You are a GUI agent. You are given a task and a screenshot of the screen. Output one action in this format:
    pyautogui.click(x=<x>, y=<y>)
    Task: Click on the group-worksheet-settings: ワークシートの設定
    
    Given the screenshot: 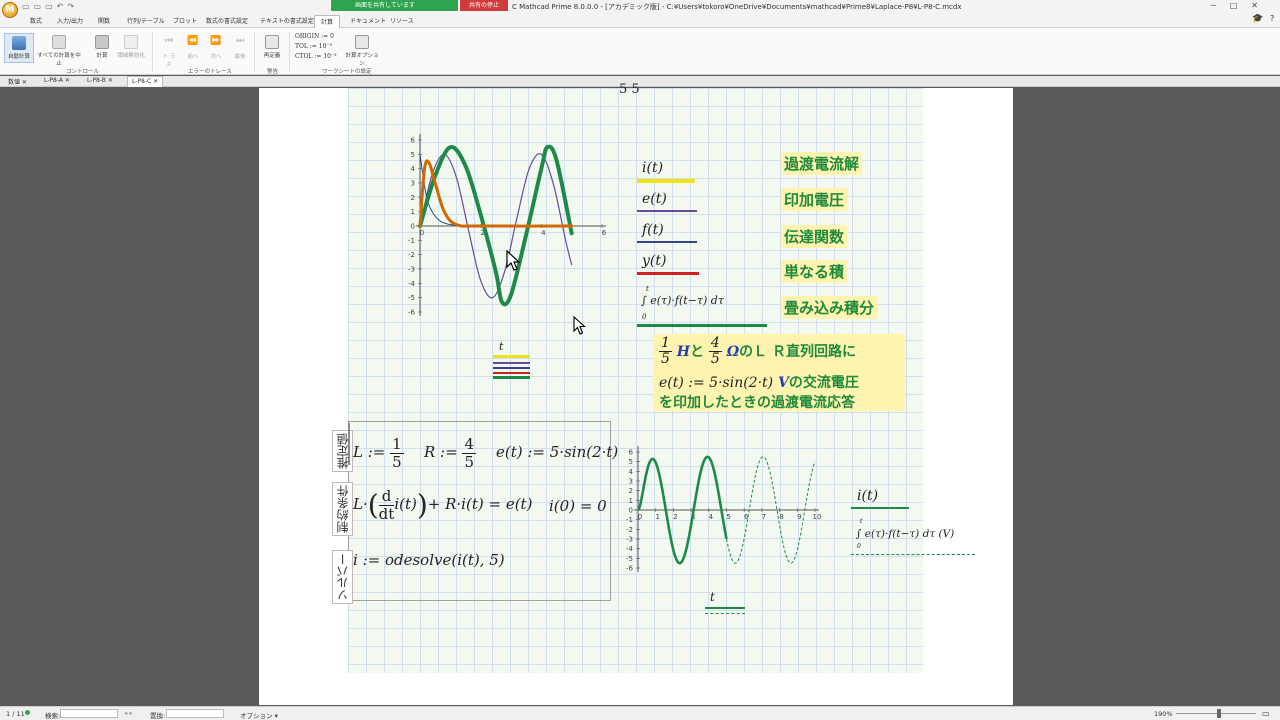 What is the action you would take?
    pyautogui.click(x=347, y=72)
    